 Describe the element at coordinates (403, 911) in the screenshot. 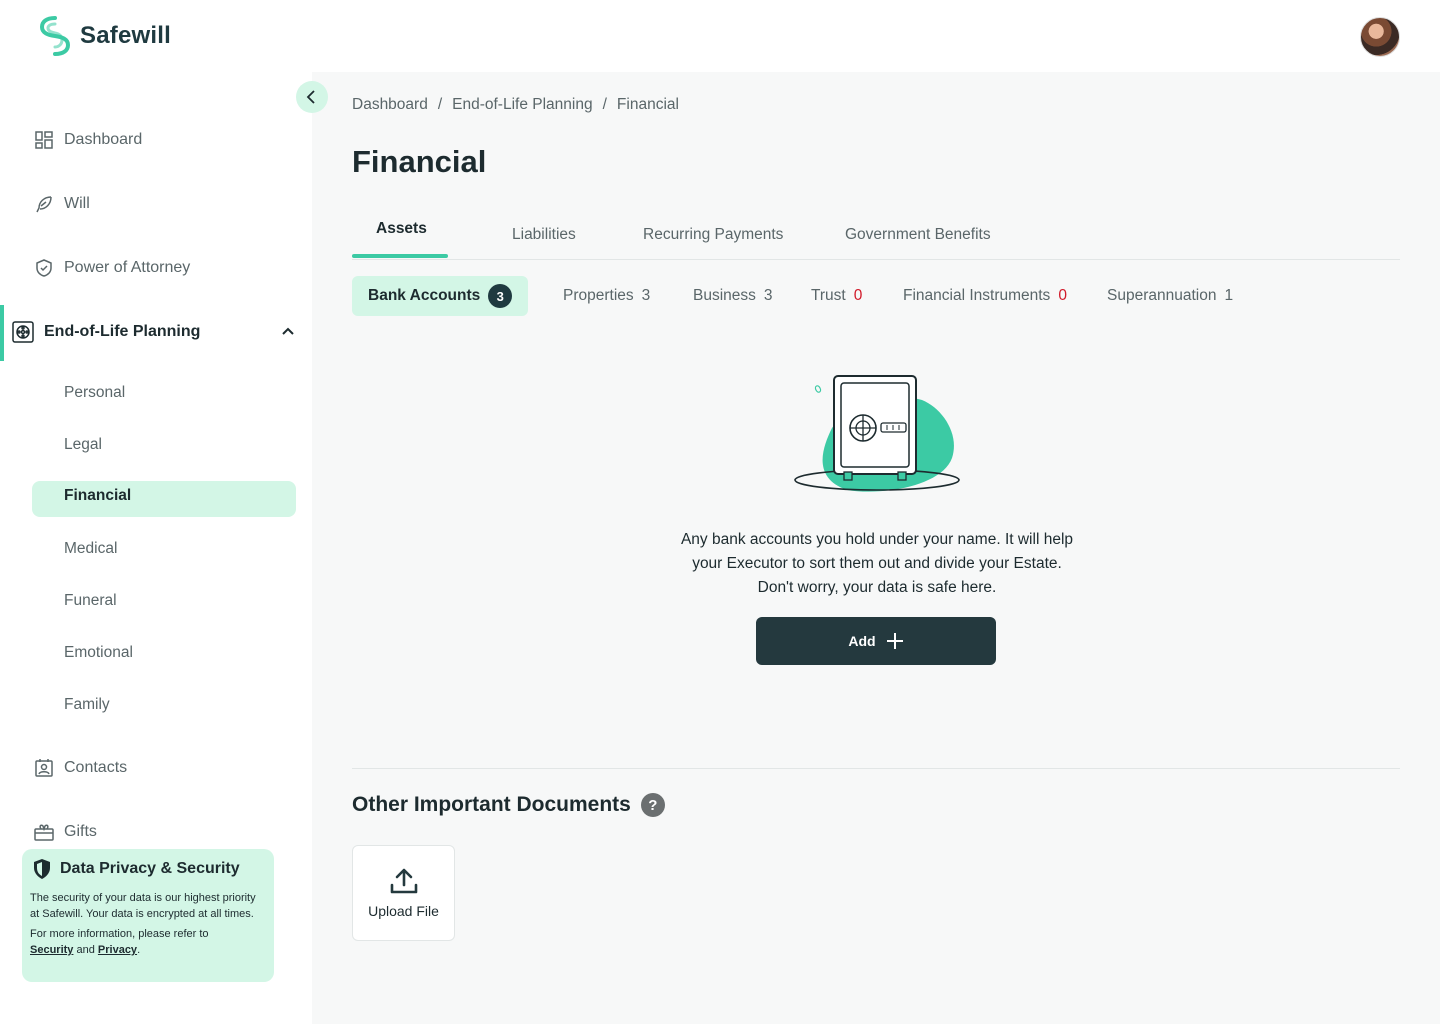

I see `upload-file-label: Upload File` at that location.